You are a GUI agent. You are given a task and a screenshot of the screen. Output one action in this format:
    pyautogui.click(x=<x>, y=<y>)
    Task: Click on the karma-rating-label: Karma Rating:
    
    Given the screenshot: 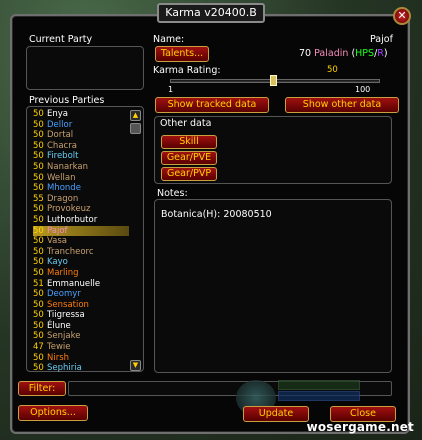 What is the action you would take?
    pyautogui.click(x=187, y=70)
    